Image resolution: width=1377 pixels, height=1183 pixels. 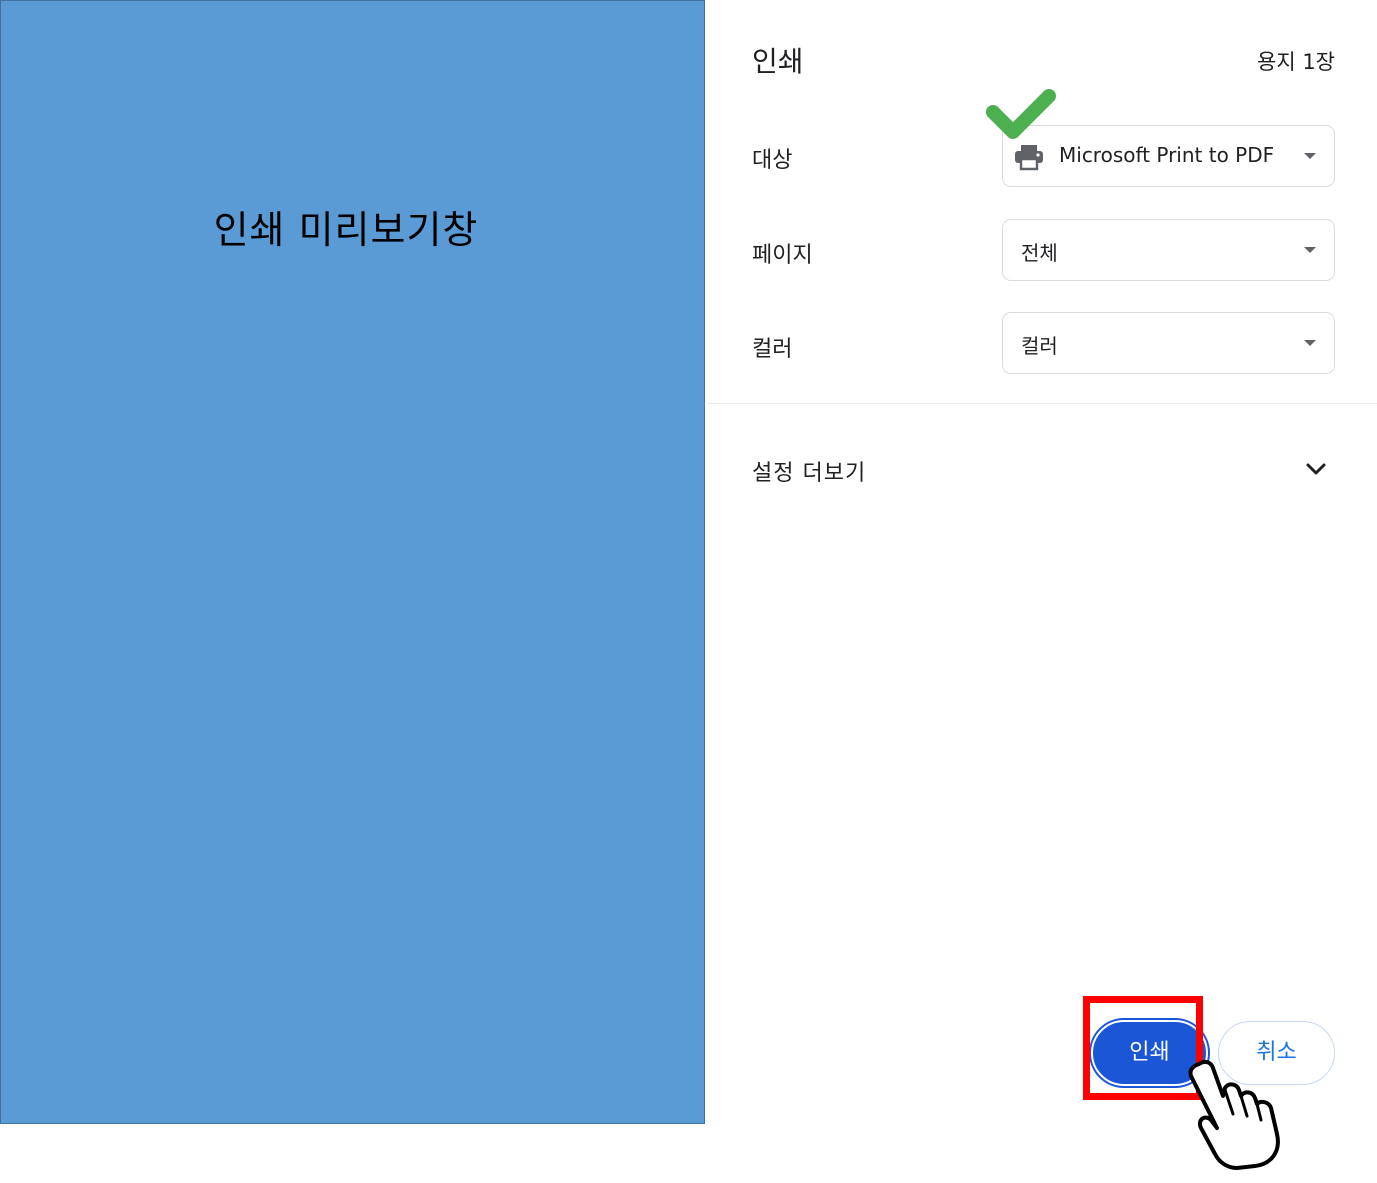 What do you see at coordinates (1042, 403) in the screenshot?
I see `divider` at bounding box center [1042, 403].